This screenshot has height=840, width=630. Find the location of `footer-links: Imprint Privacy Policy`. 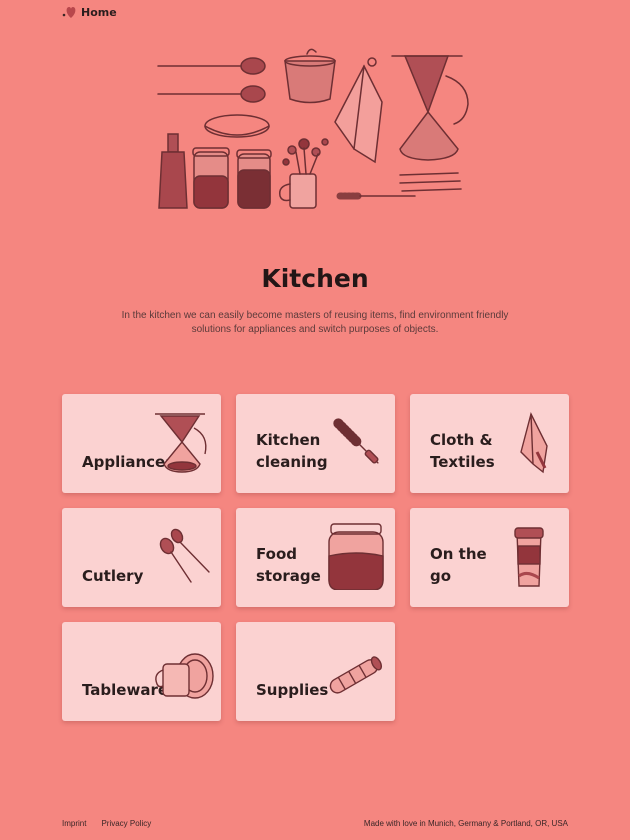

footer-links: Imprint Privacy Policy is located at coordinates (106, 823).